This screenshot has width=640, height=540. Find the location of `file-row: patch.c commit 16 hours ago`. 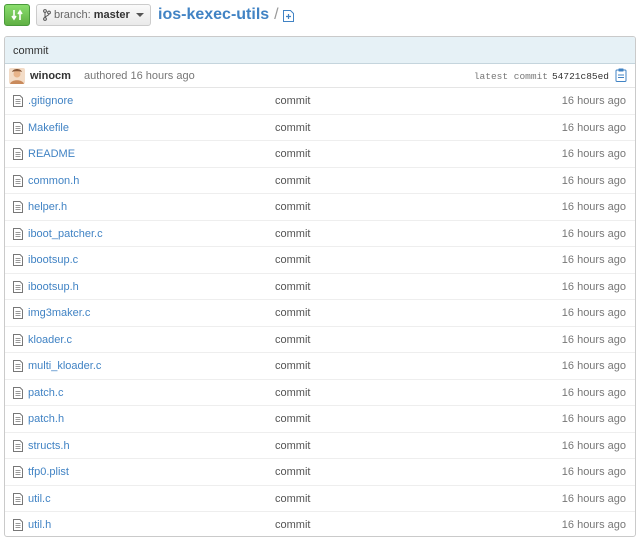

file-row: patch.c commit 16 hours ago is located at coordinates (320, 393).